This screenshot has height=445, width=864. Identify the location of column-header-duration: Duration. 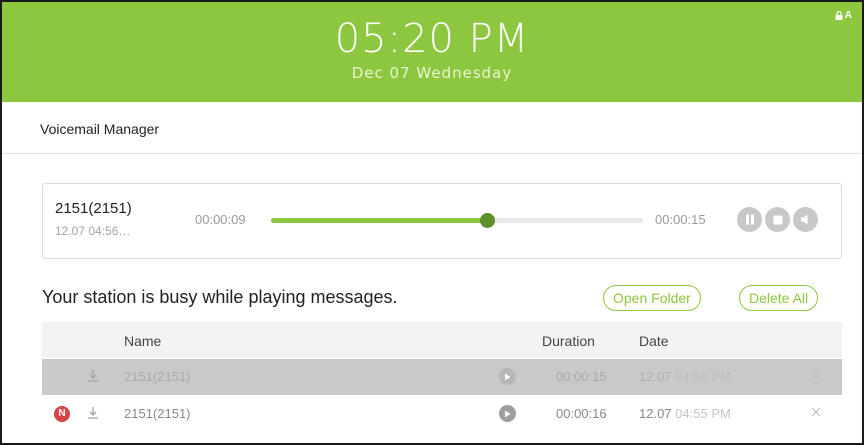
(568, 341).